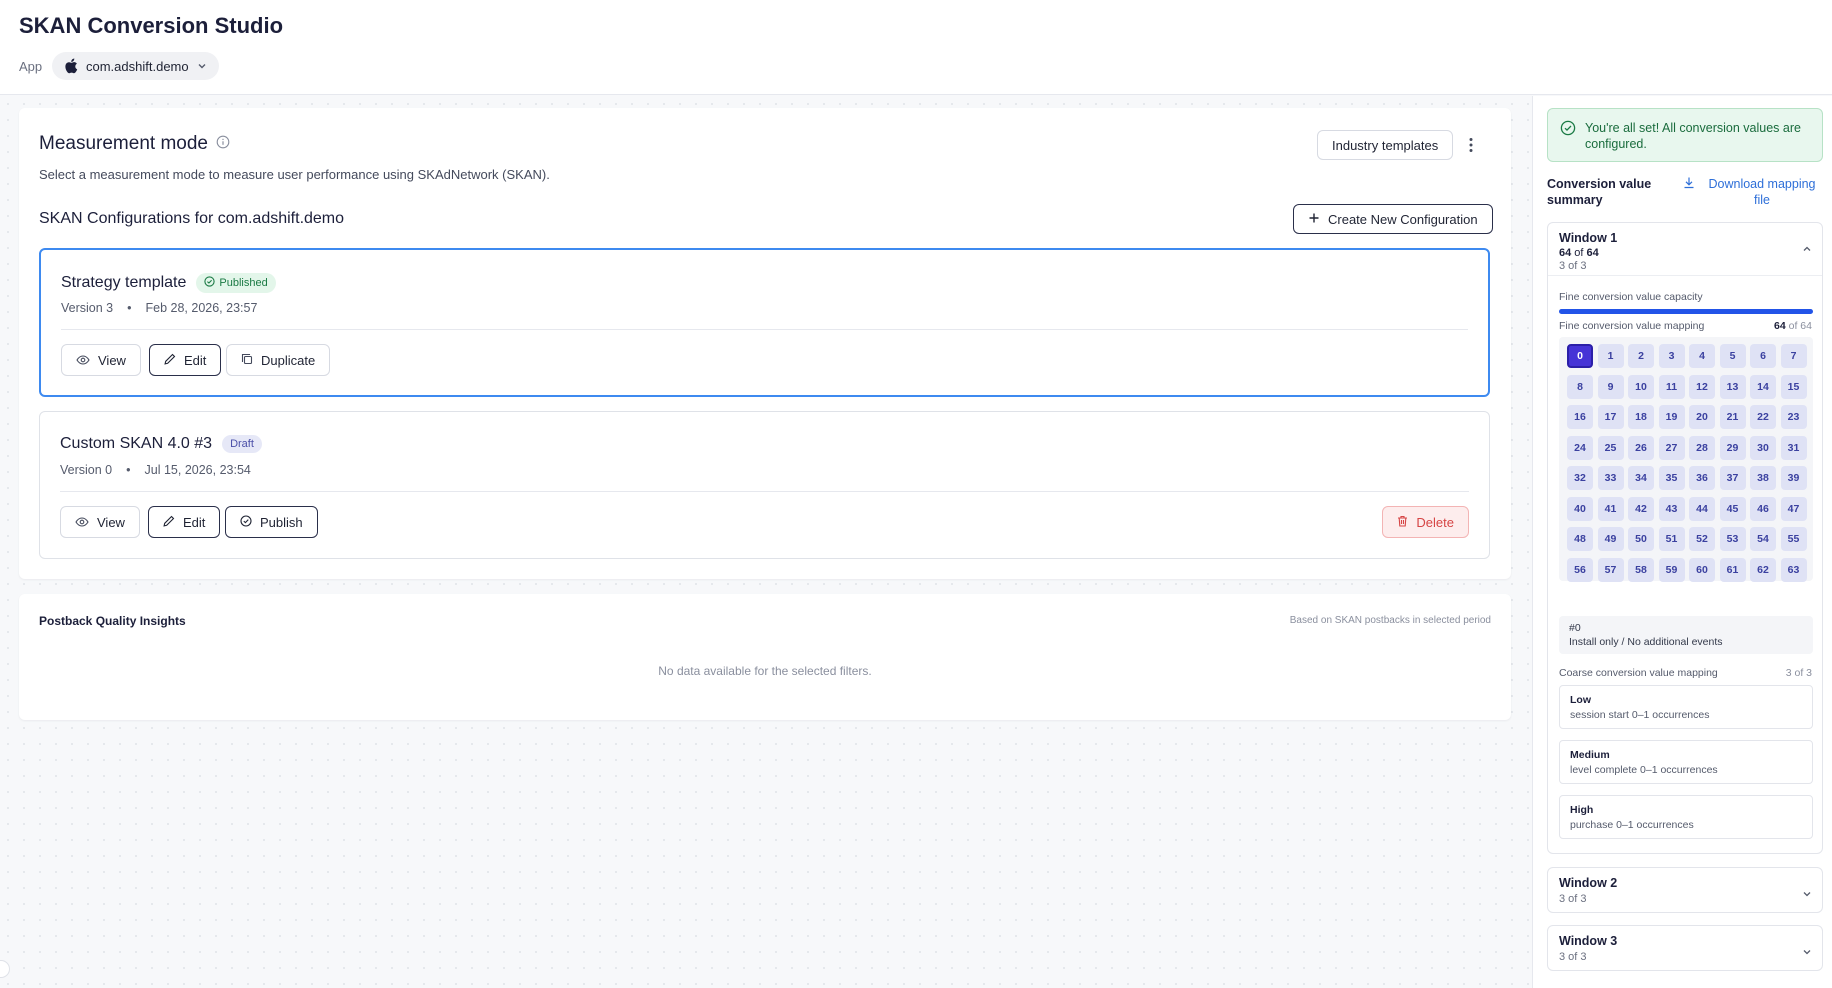  I want to click on conversion-value-cell: 13, so click(1732, 386).